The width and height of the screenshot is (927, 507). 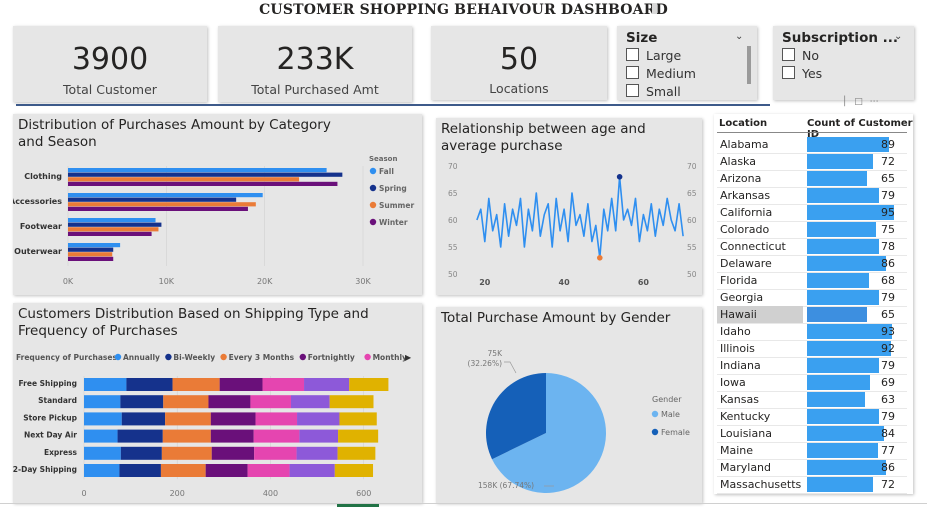 What do you see at coordinates (692, 193) in the screenshot?
I see `y-tick-label-secondary: 65` at bounding box center [692, 193].